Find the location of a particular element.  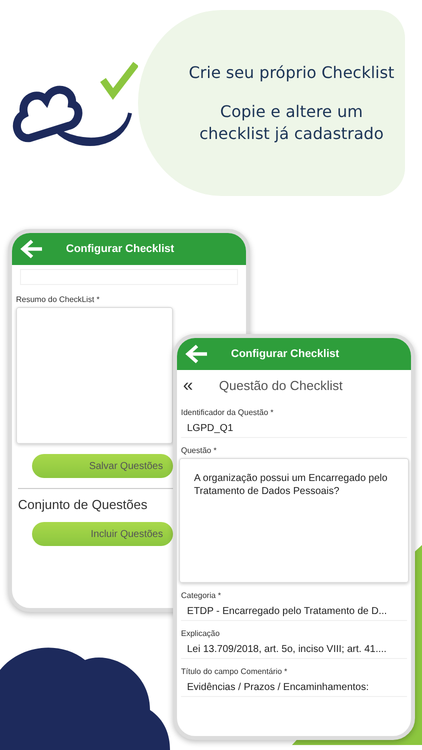

field-label: Título do campo Comentário * is located at coordinates (234, 671).